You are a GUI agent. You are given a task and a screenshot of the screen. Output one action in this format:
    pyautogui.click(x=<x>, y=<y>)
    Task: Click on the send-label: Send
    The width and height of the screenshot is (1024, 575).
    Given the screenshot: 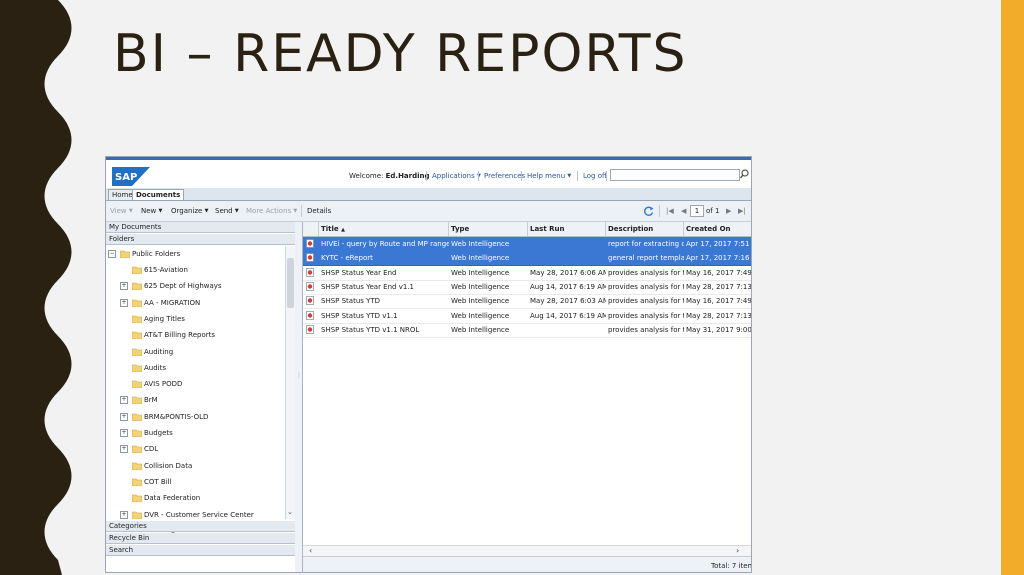 What is the action you would take?
    pyautogui.click(x=224, y=211)
    